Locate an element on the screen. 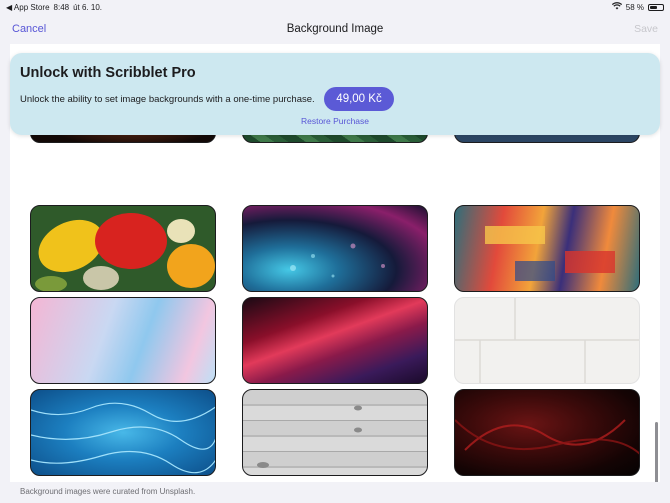 Image resolution: width=670 pixels, height=503 pixels. autumn-leaves-image is located at coordinates (125, 252).